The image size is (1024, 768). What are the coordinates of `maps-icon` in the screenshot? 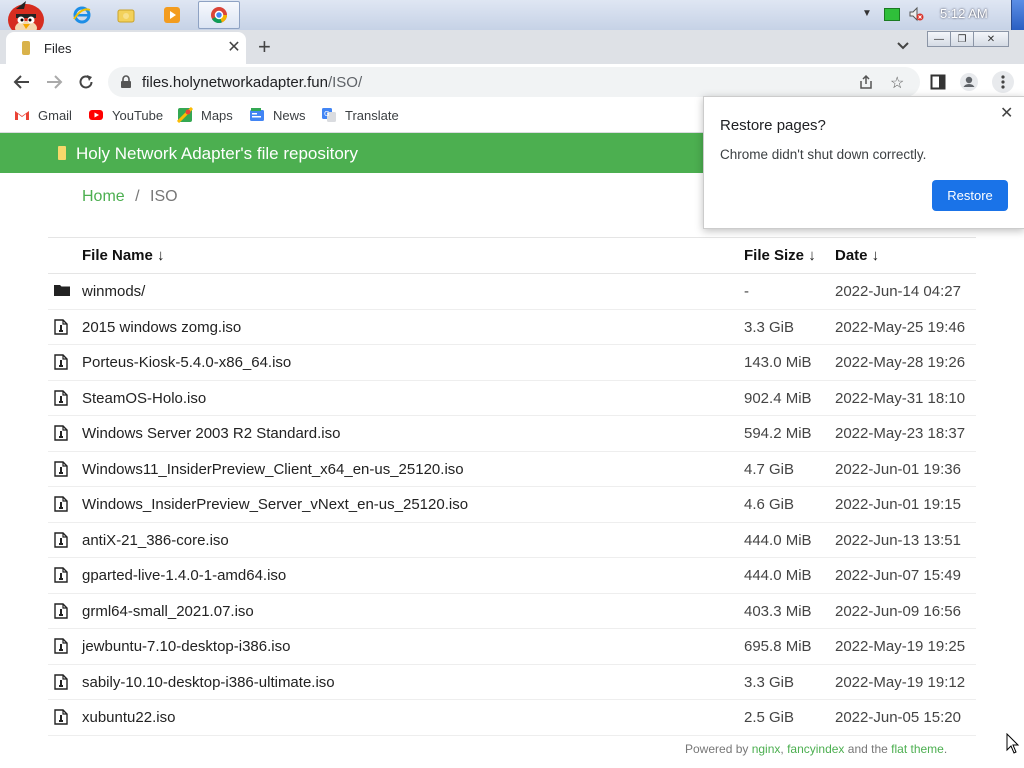 It's located at (185, 115).